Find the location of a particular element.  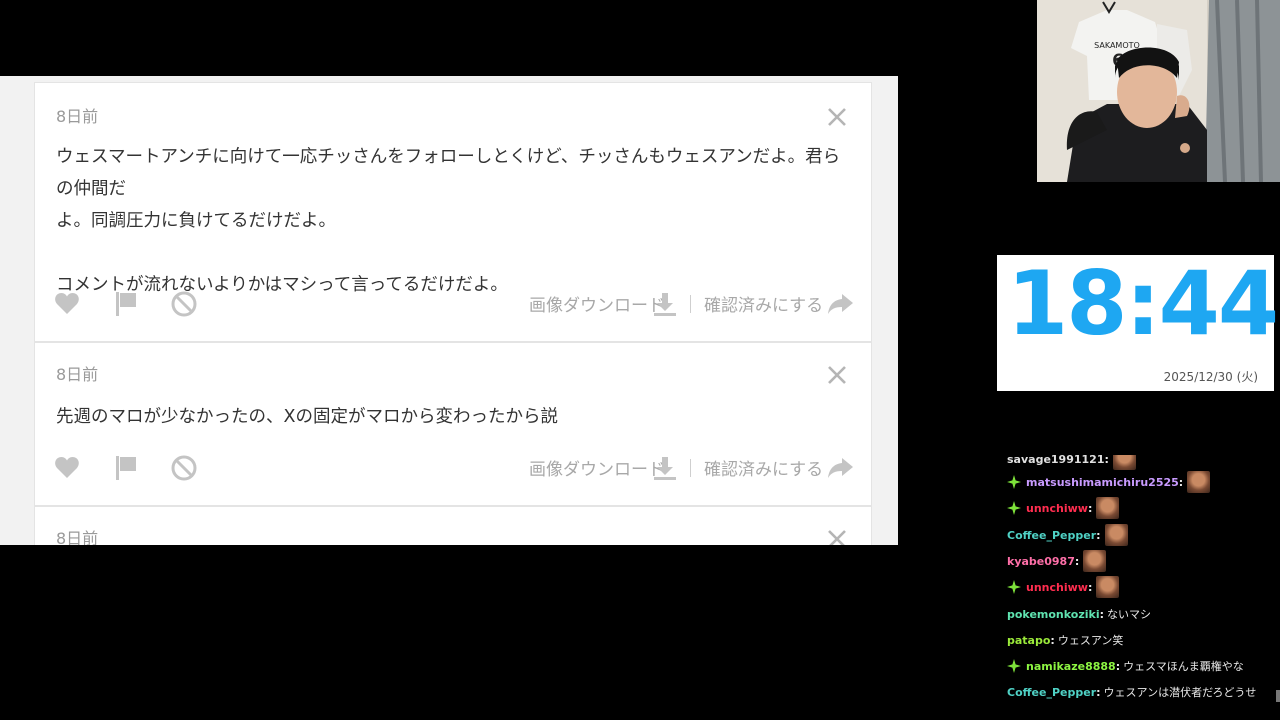

webcam-image: SAKAMOTO 6 is located at coordinates (1158, 91).